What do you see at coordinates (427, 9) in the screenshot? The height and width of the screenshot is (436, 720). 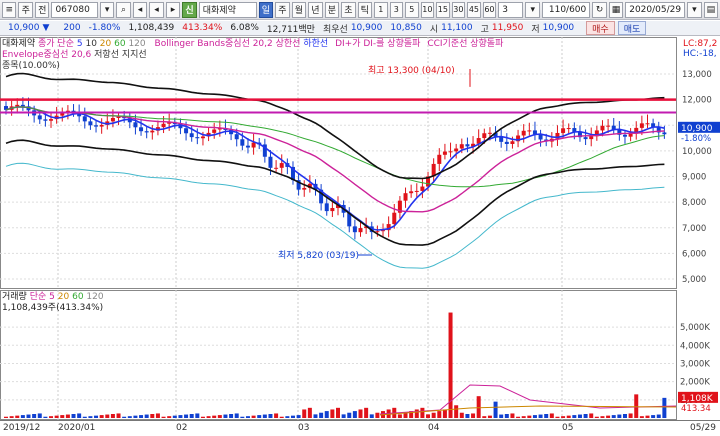 I see `interval-10: 10` at bounding box center [427, 9].